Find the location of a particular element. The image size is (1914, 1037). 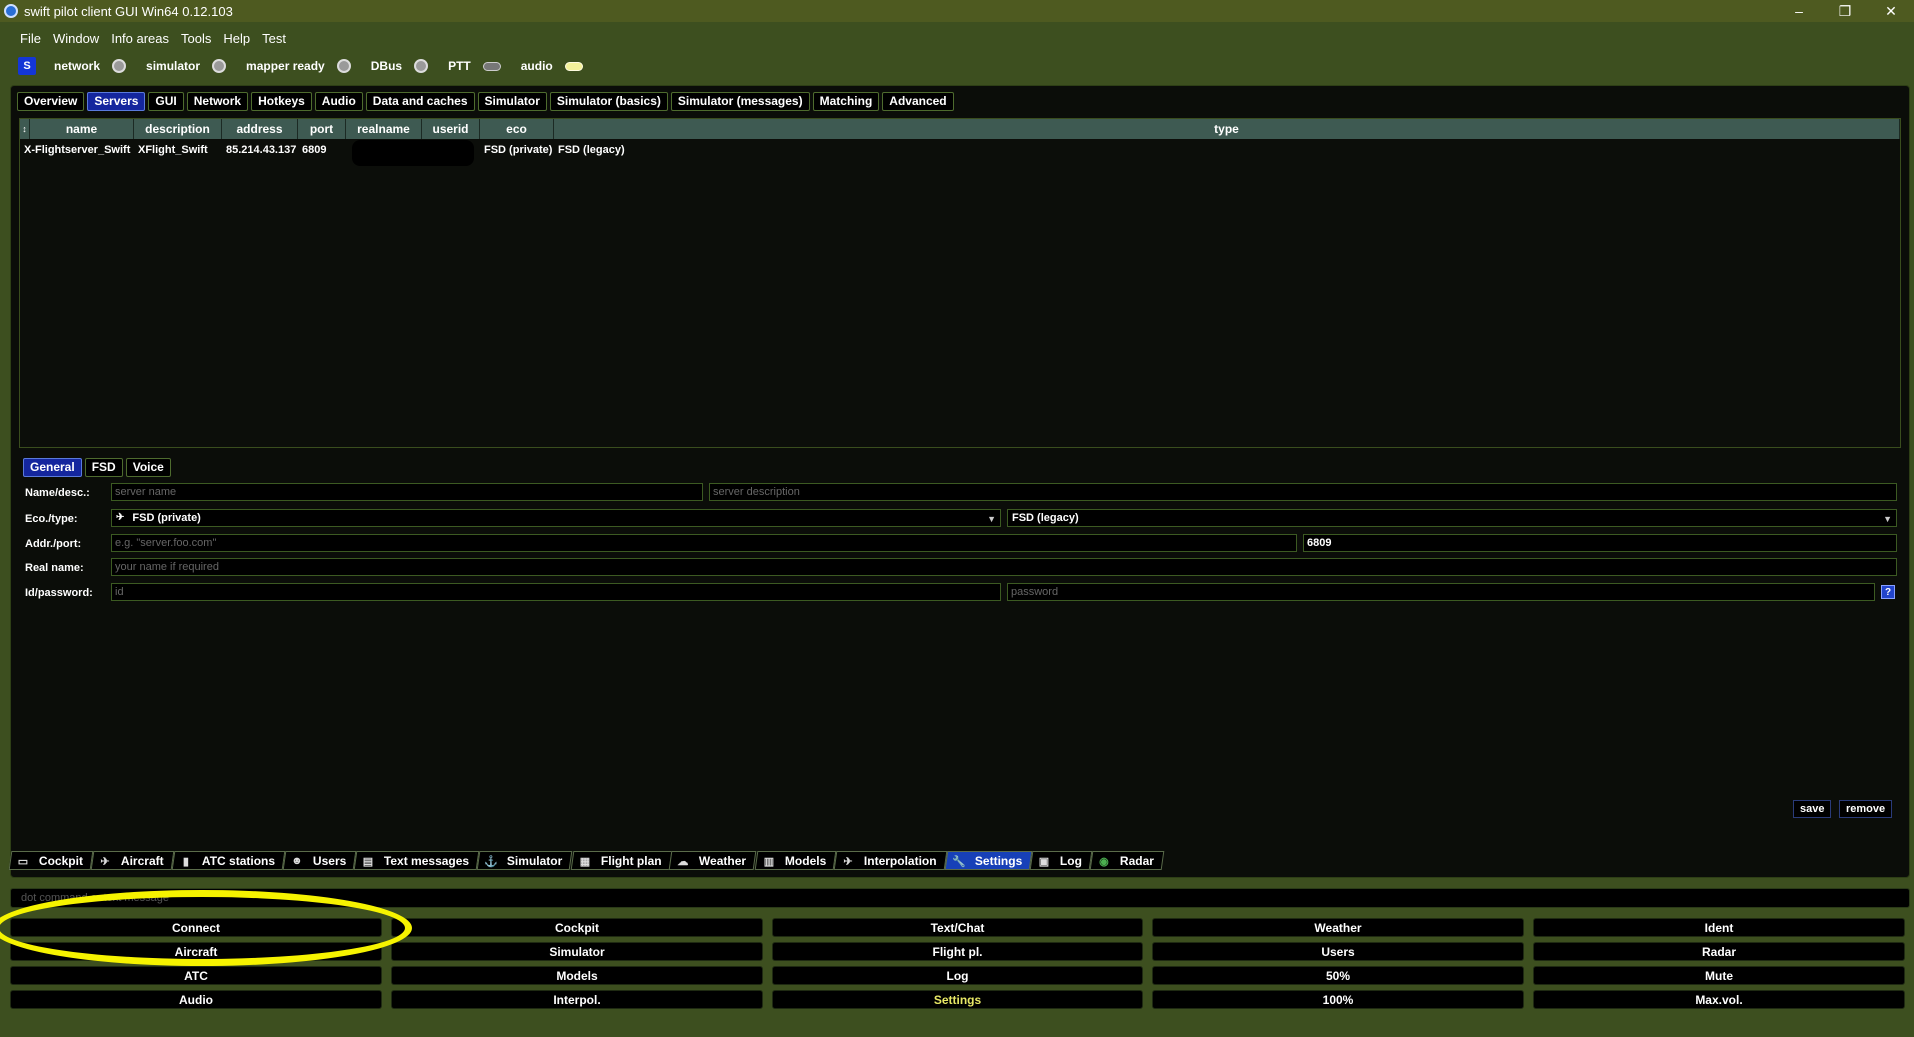

port-input: 6809 is located at coordinates (1600, 543).